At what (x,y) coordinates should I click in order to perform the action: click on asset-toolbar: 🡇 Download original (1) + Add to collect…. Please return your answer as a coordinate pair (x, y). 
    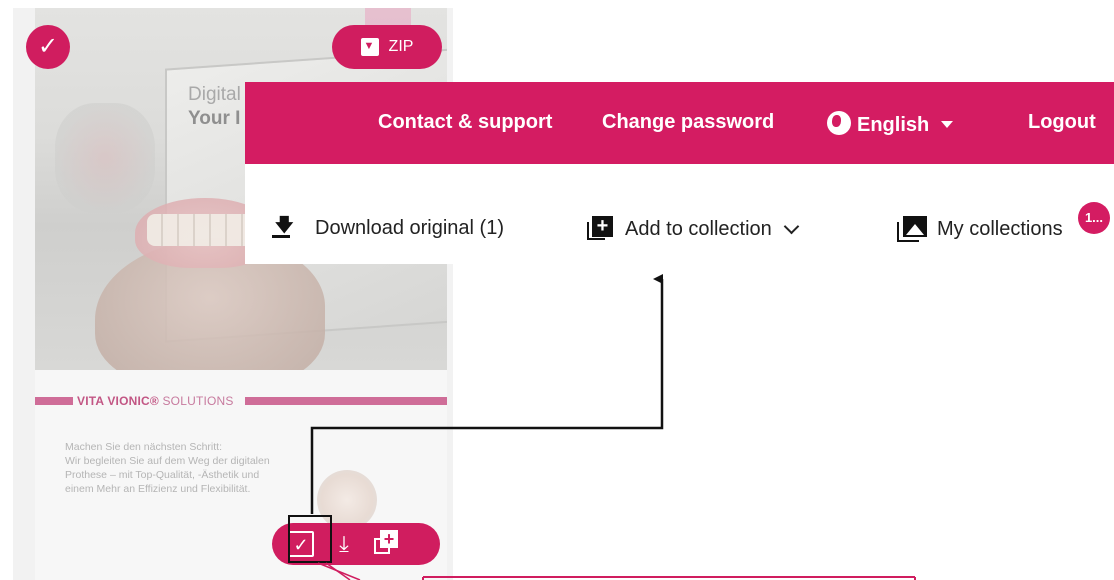
    Looking at the image, I should click on (679, 214).